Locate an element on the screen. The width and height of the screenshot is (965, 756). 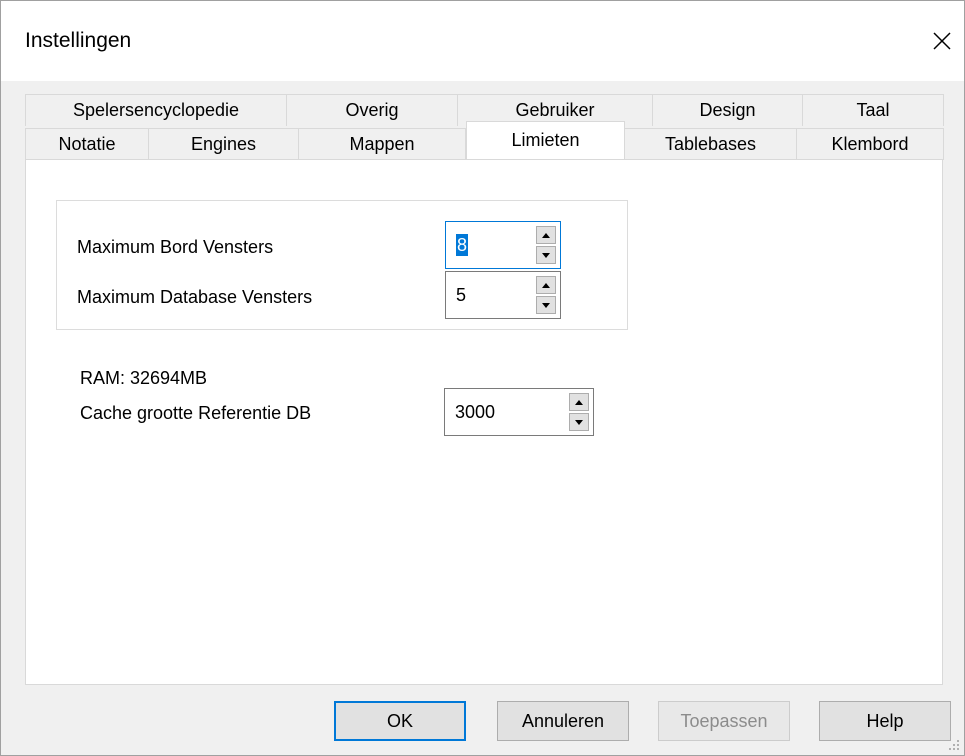
ok-button: OK is located at coordinates (400, 721).